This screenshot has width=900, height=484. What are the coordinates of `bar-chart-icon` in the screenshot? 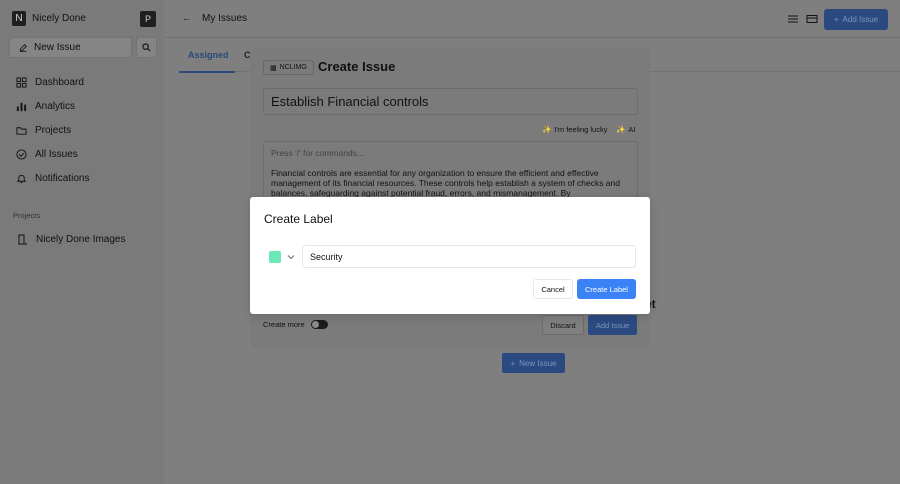 It's located at (21, 106).